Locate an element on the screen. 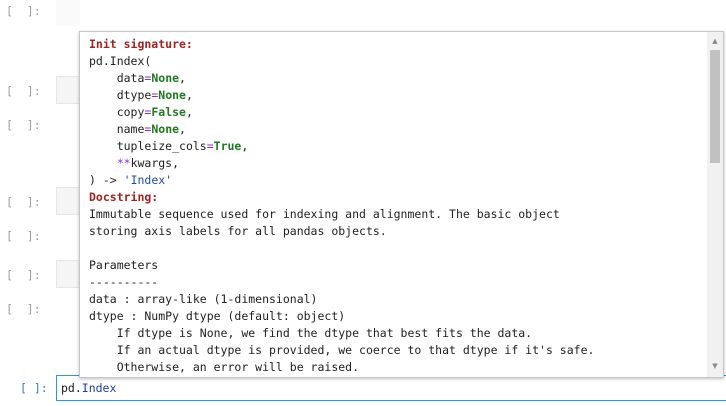 The height and width of the screenshot is (406, 726). return-arrow: ) -> is located at coordinates (103, 180).